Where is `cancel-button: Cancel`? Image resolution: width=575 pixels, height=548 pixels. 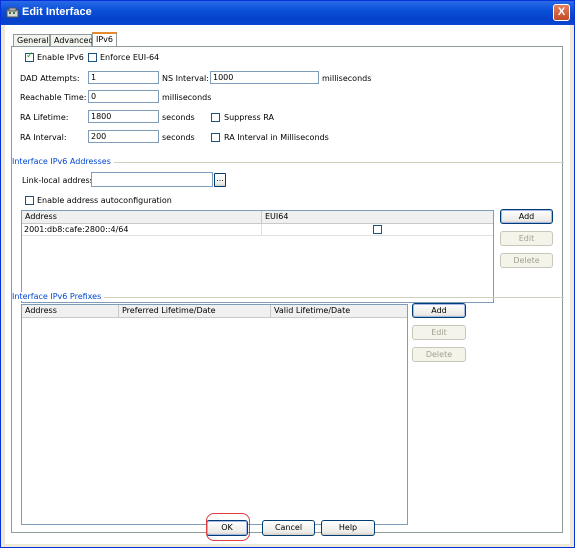 cancel-button: Cancel is located at coordinates (288, 528).